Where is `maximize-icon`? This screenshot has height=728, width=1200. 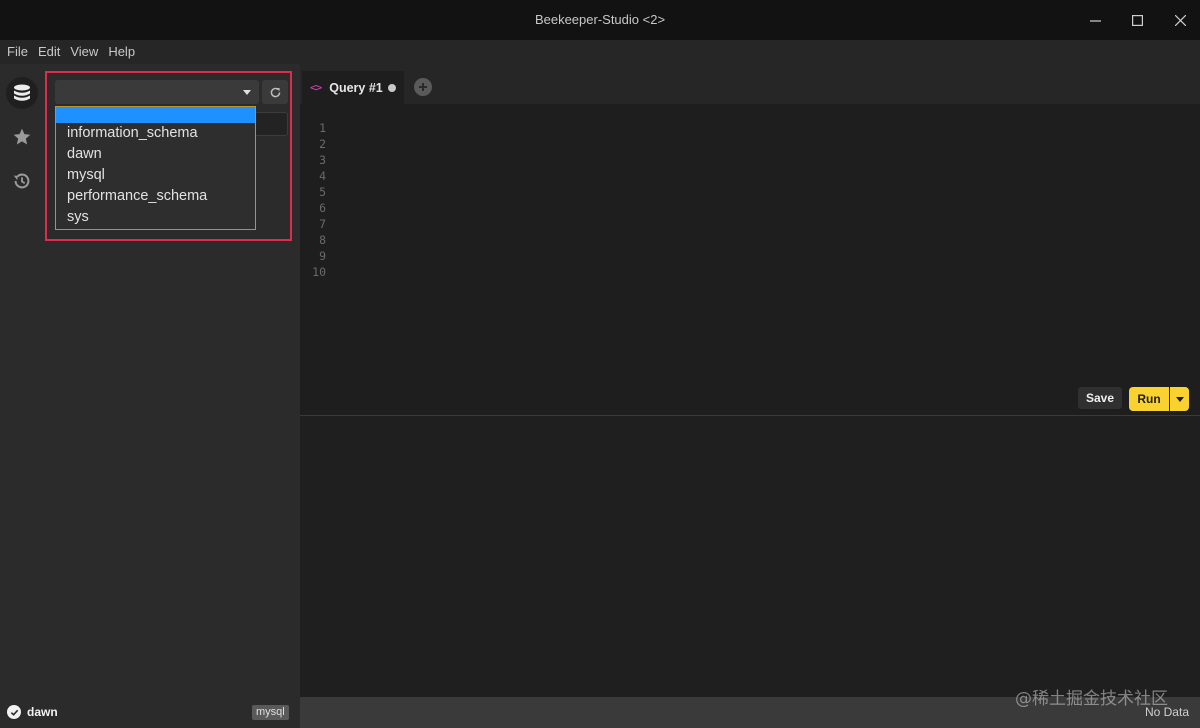 maximize-icon is located at coordinates (1137, 20).